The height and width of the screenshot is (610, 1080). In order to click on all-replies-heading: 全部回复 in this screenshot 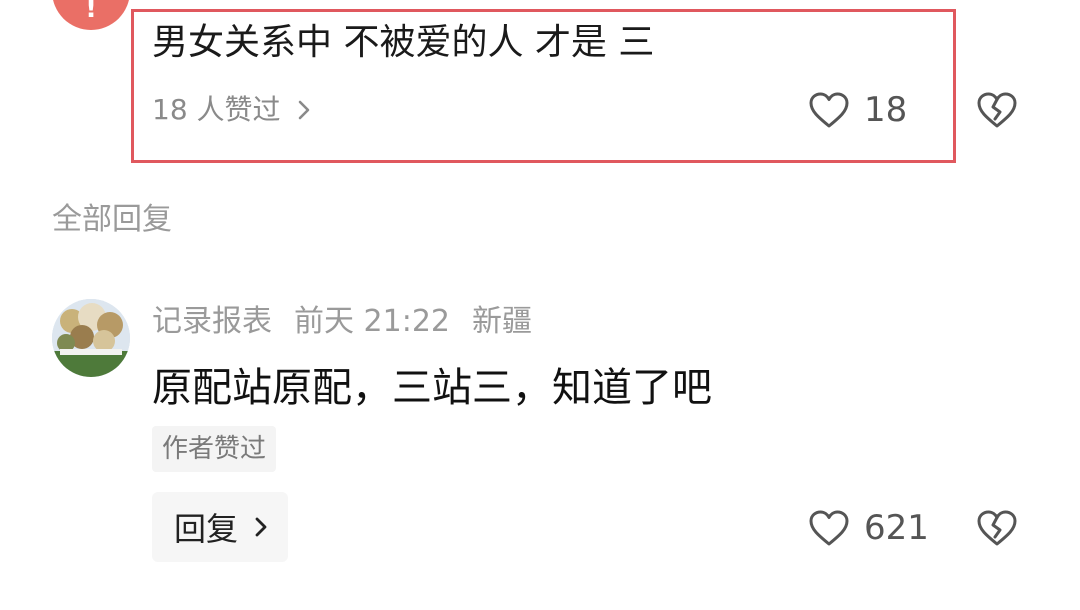, I will do `click(112, 219)`.